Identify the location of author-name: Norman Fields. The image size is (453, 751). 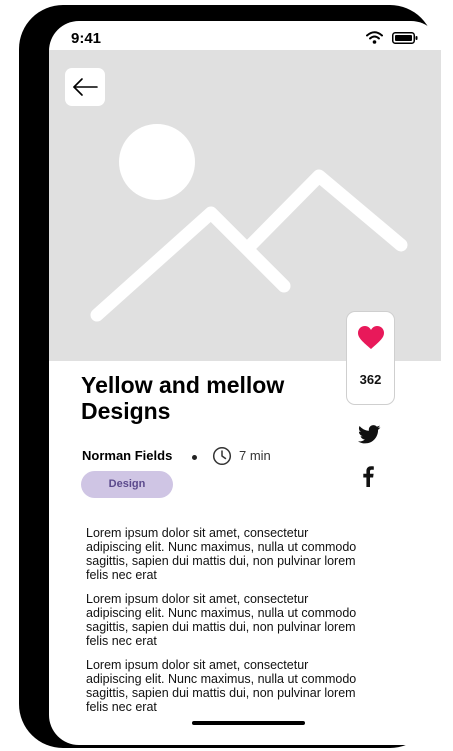
(127, 455).